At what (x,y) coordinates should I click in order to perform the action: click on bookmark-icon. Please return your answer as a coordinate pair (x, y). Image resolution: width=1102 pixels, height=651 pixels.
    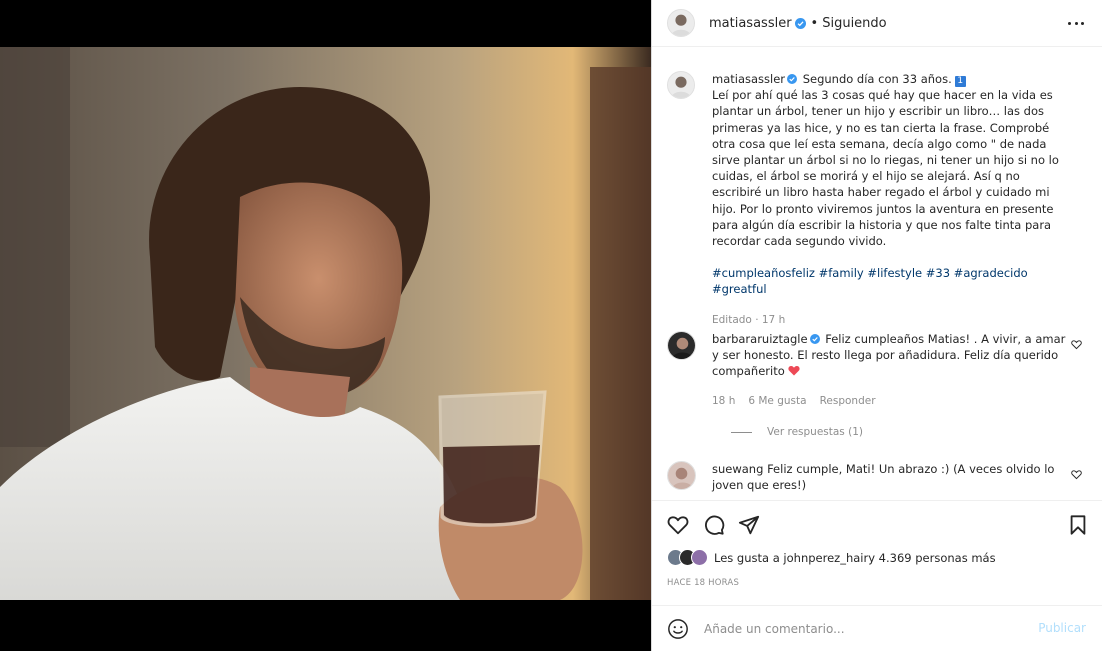
    Looking at the image, I should click on (1078, 525).